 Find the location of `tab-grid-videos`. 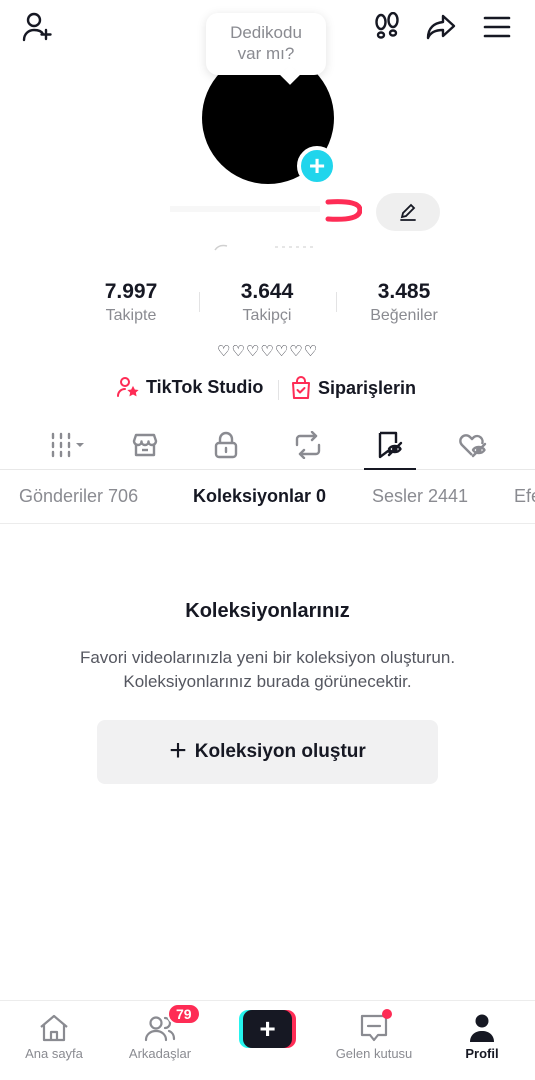

tab-grid-videos is located at coordinates (68, 445).